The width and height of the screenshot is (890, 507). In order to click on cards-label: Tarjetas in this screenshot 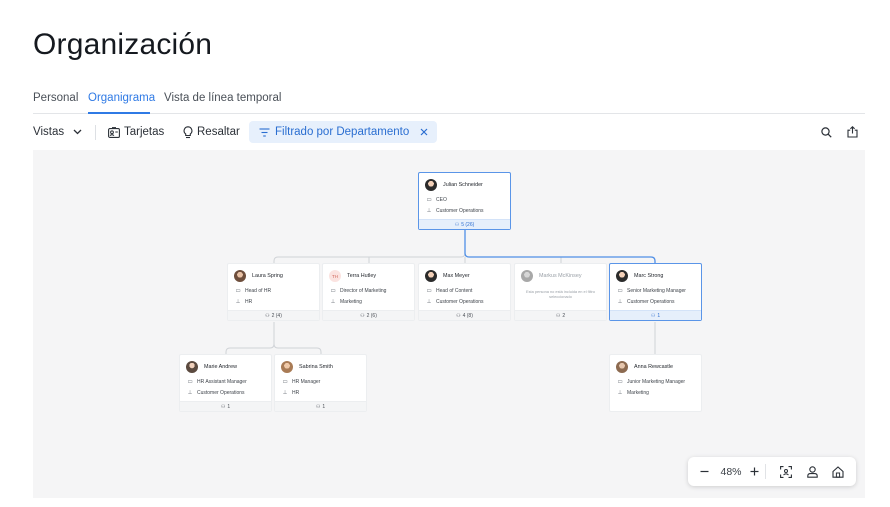, I will do `click(144, 132)`.